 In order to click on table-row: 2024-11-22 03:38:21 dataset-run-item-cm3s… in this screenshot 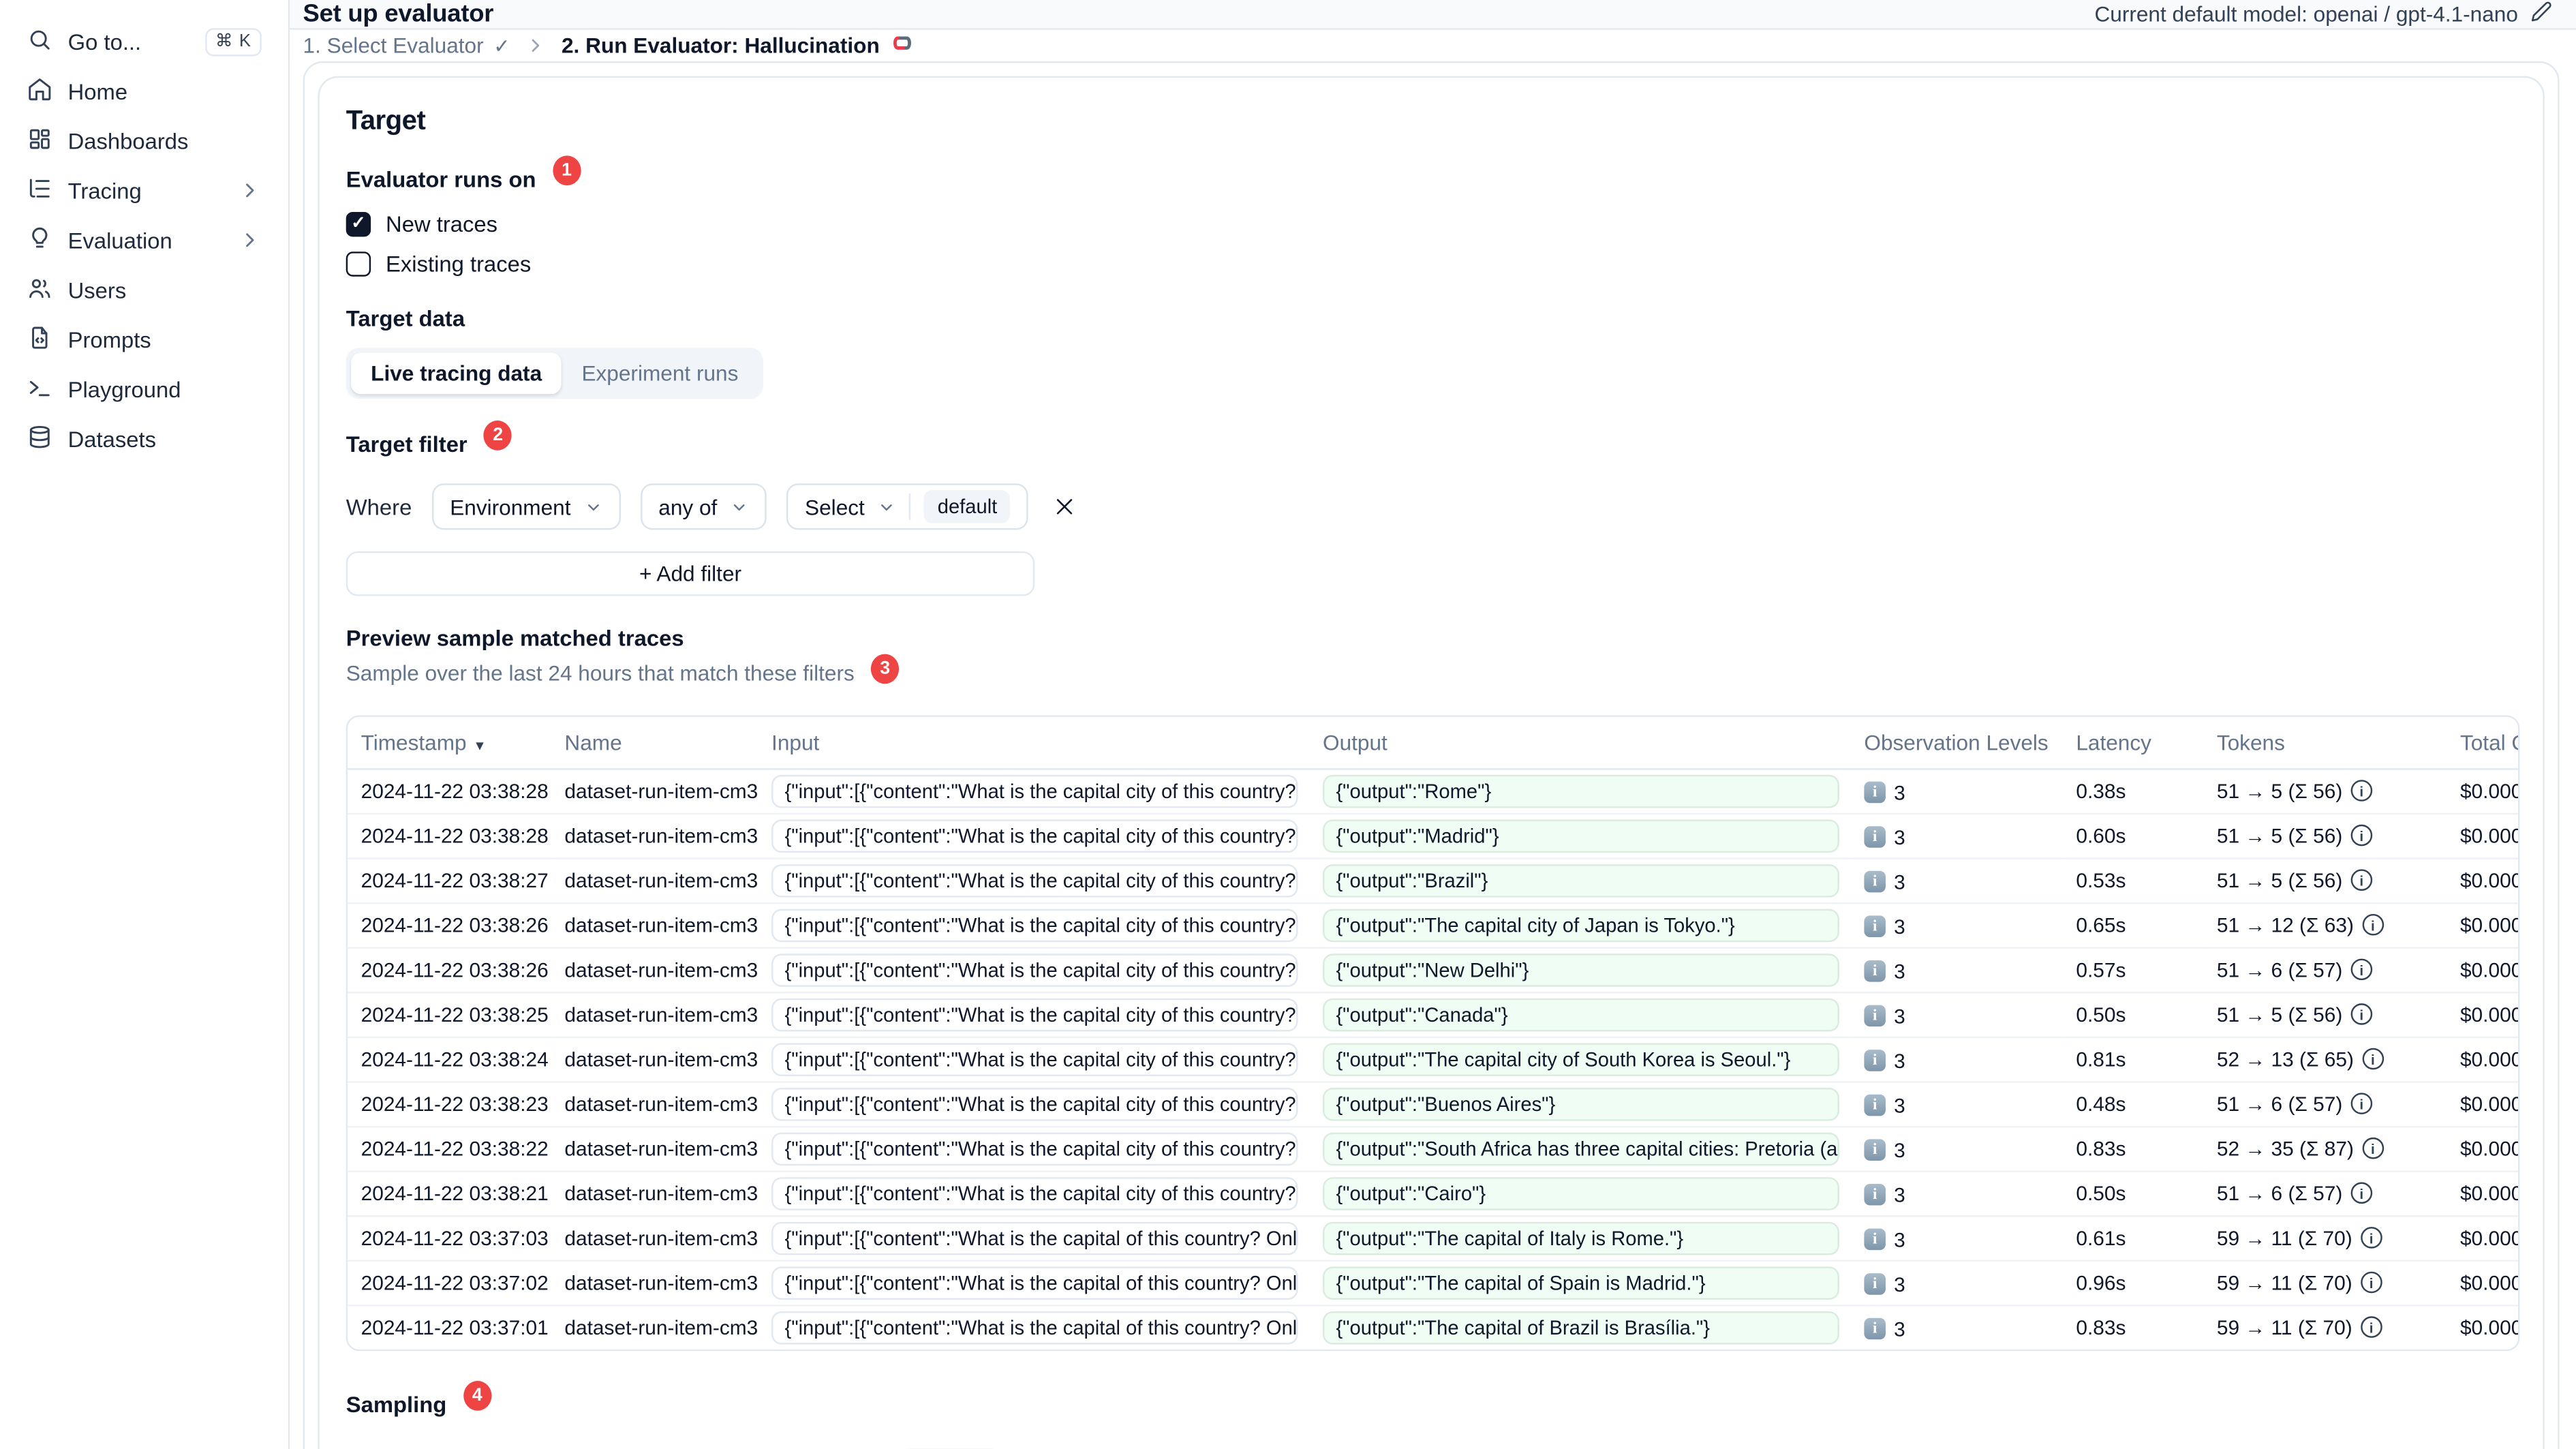, I will do `click(1433, 1193)`.